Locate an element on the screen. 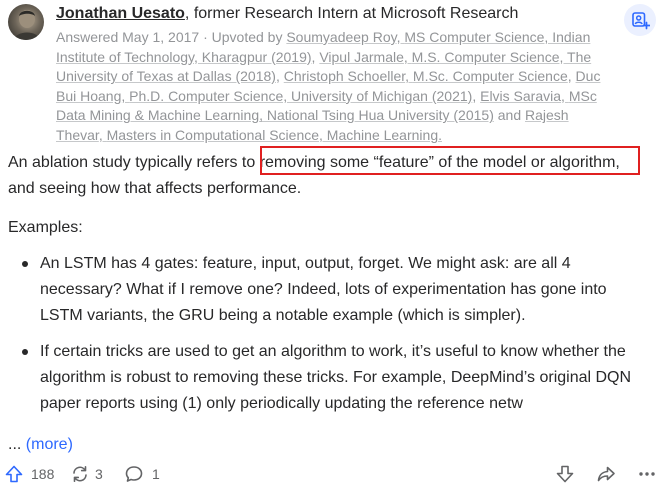 This screenshot has height=500, width=672. paragraph-text: and seeing how that affects performance. is located at coordinates (155, 188).